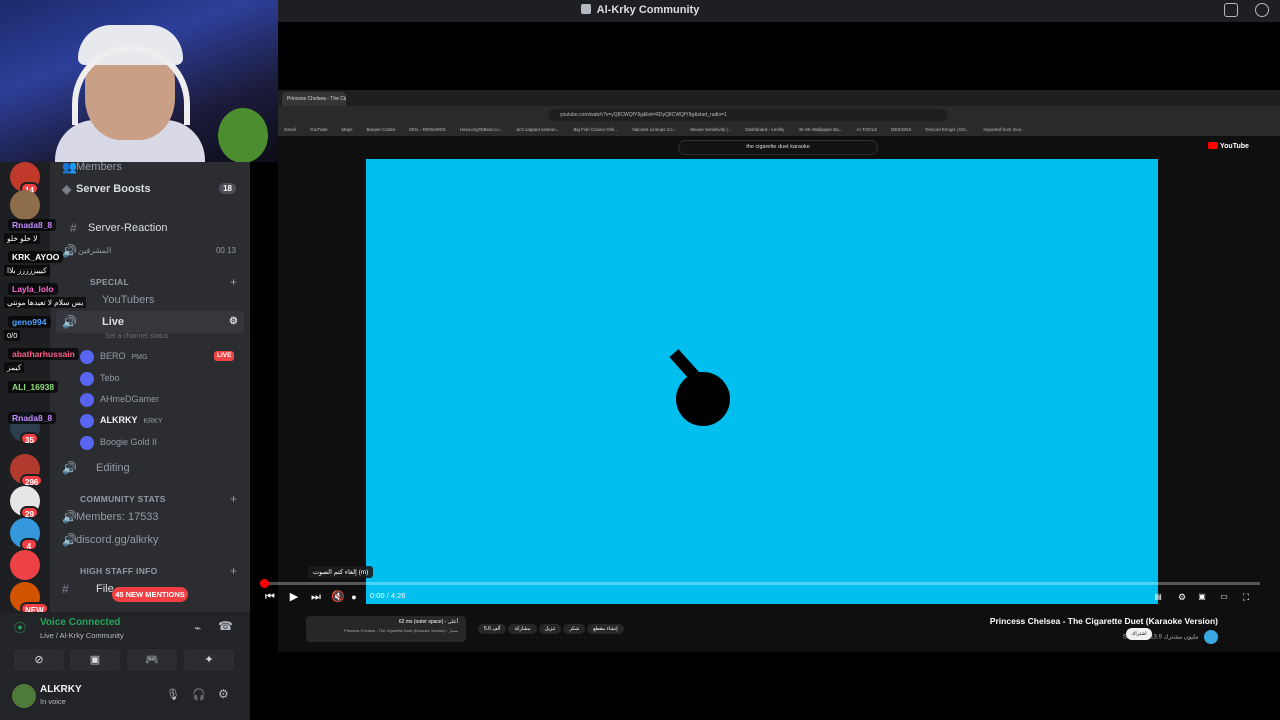  I want to click on volume-muted-icon: 🔇, so click(338, 597).